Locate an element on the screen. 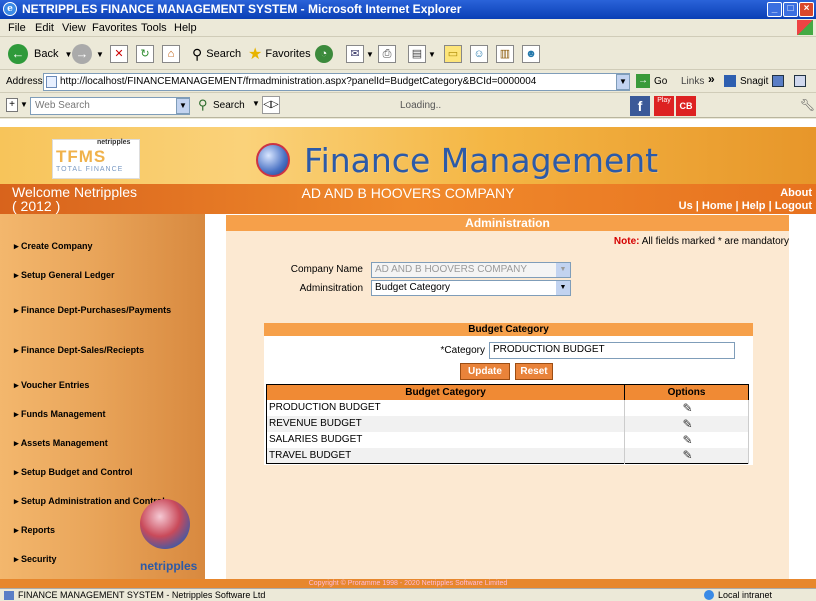 This screenshot has width=816, height=601. help-link: Help is located at coordinates (754, 206).